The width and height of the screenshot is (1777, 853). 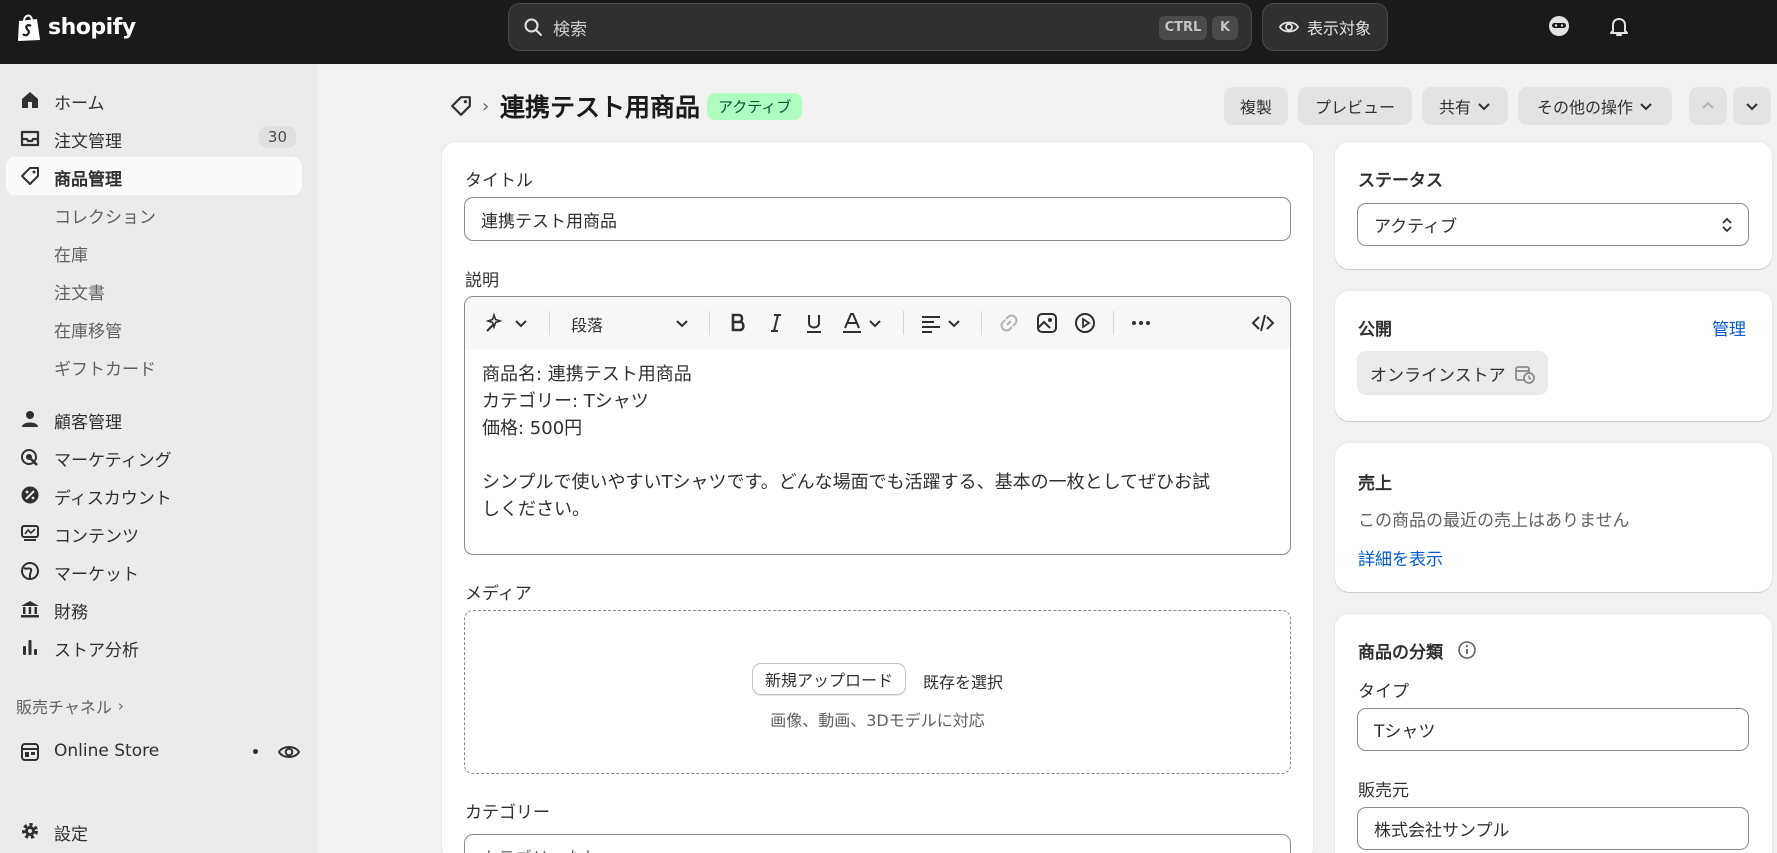 What do you see at coordinates (30, 571) in the screenshot?
I see `globe-icon` at bounding box center [30, 571].